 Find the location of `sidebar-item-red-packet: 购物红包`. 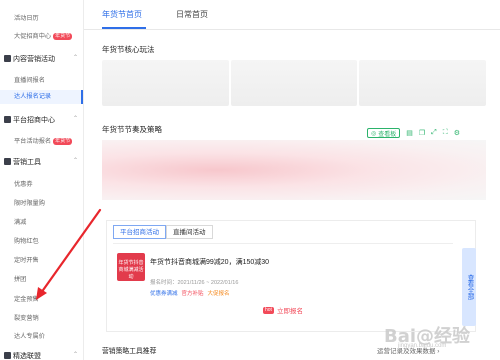

sidebar-item-red-packet: 购物红包 is located at coordinates (26, 240).